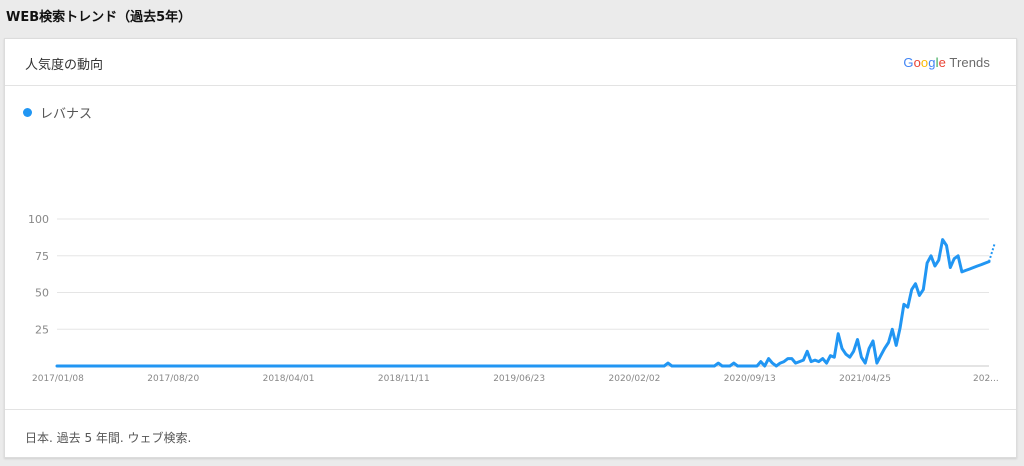 This screenshot has height=466, width=1024. What do you see at coordinates (38, 274) in the screenshot?
I see `y-axis-ticks: 100 75 50 25` at bounding box center [38, 274].